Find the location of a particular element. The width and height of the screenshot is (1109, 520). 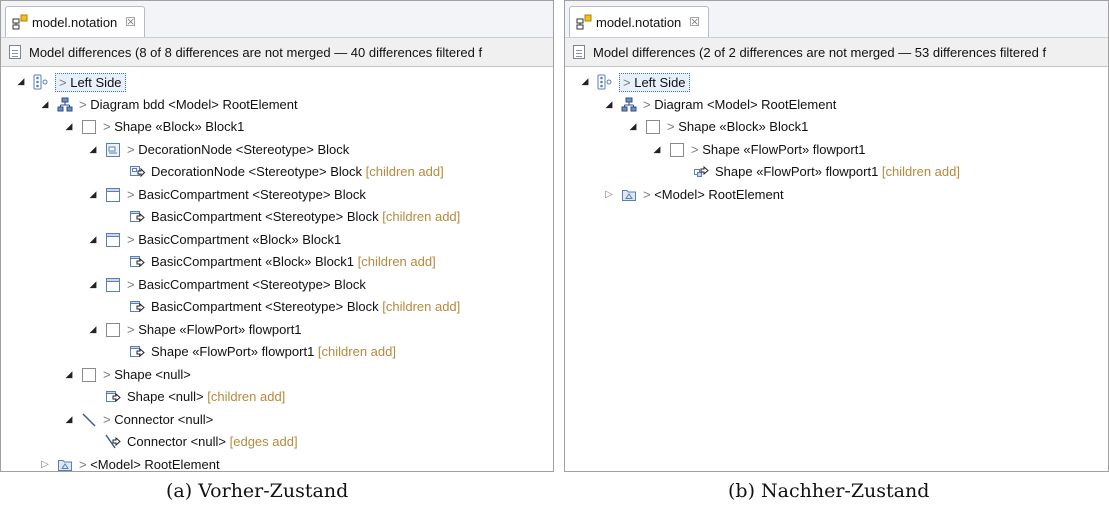

tree-node-label: Shape <null> [children add] is located at coordinates (206, 396).